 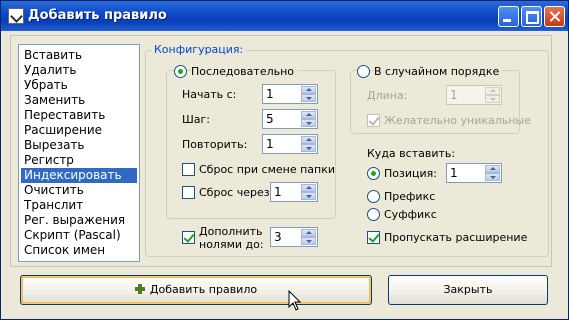 I want to click on pad-zeros-label-2: нолями до:, so click(x=231, y=244).